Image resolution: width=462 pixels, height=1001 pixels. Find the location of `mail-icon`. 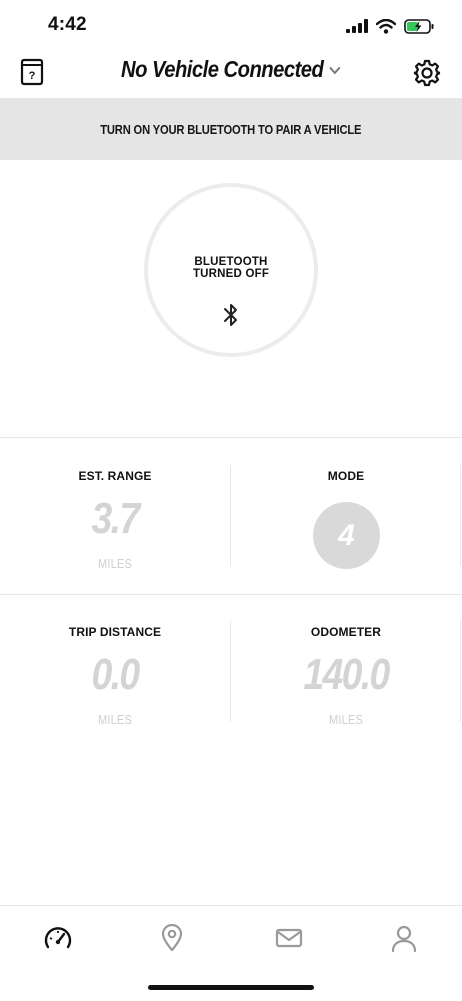

mail-icon is located at coordinates (289, 938).